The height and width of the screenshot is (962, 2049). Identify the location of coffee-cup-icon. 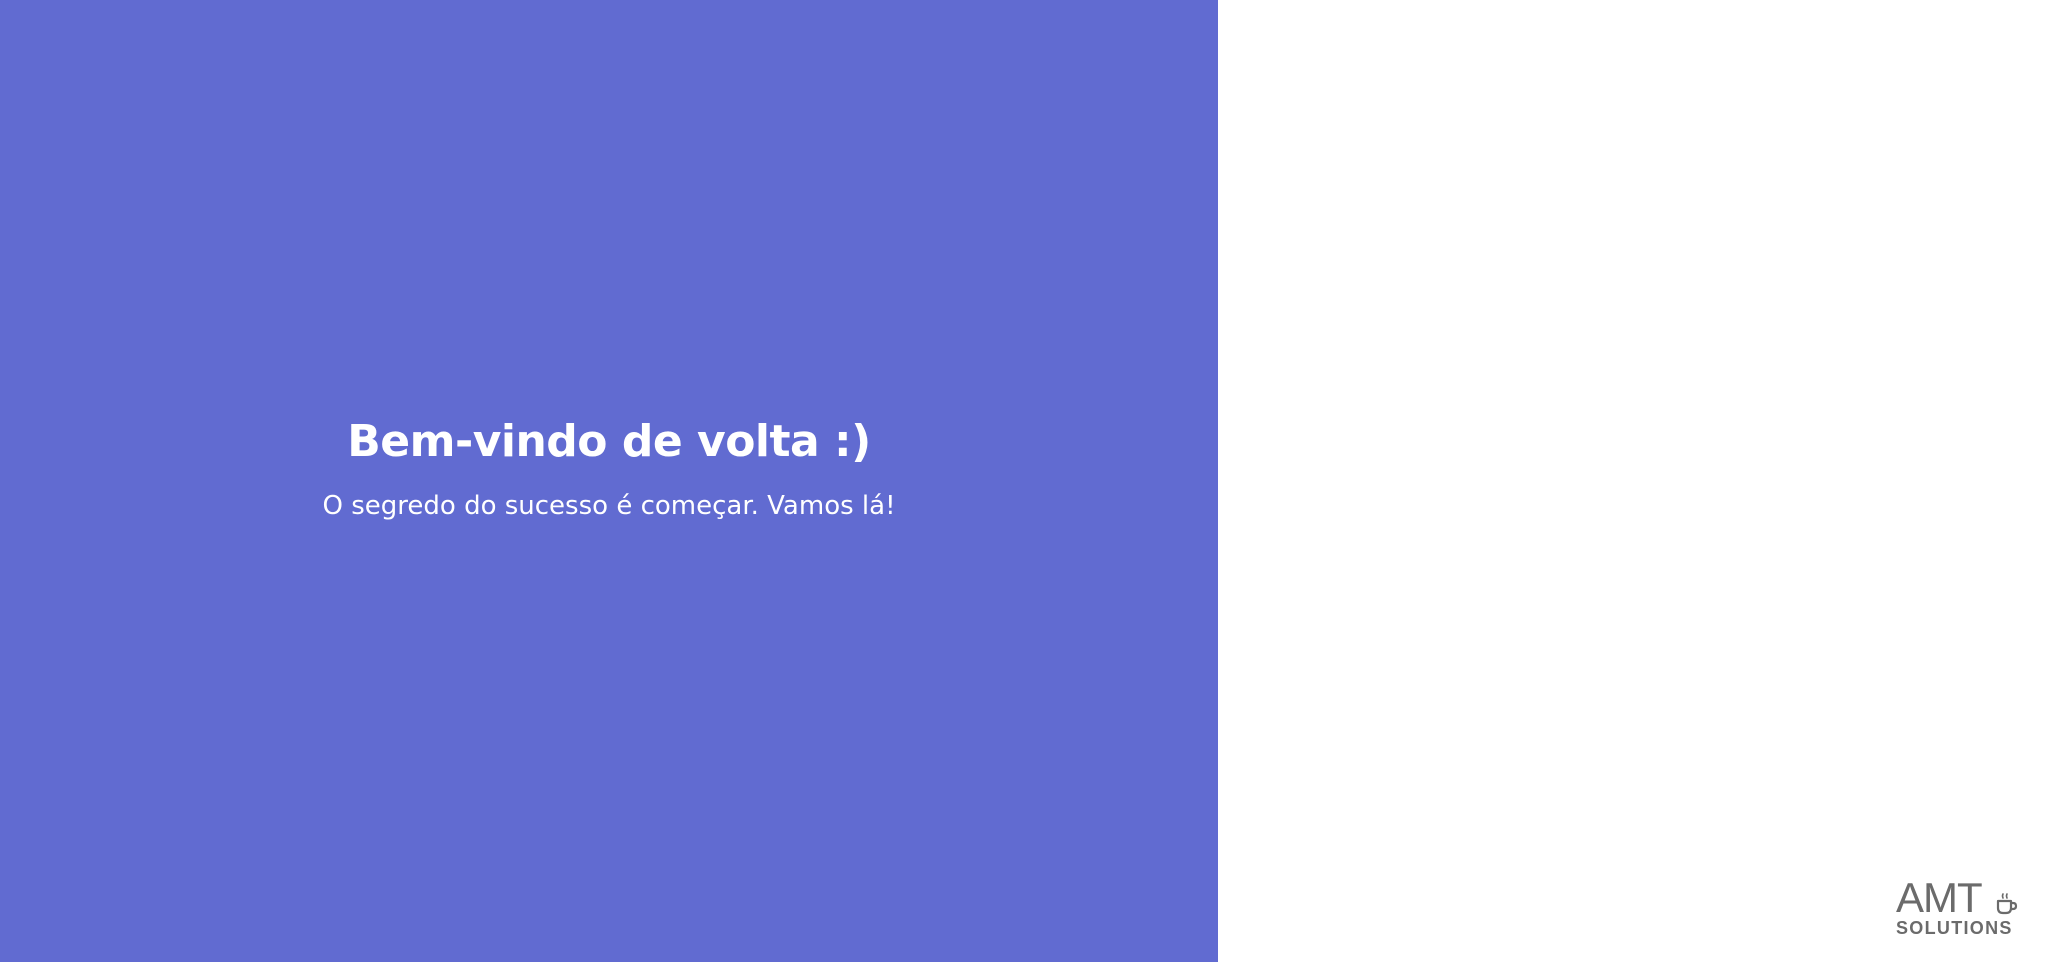
(2007, 904).